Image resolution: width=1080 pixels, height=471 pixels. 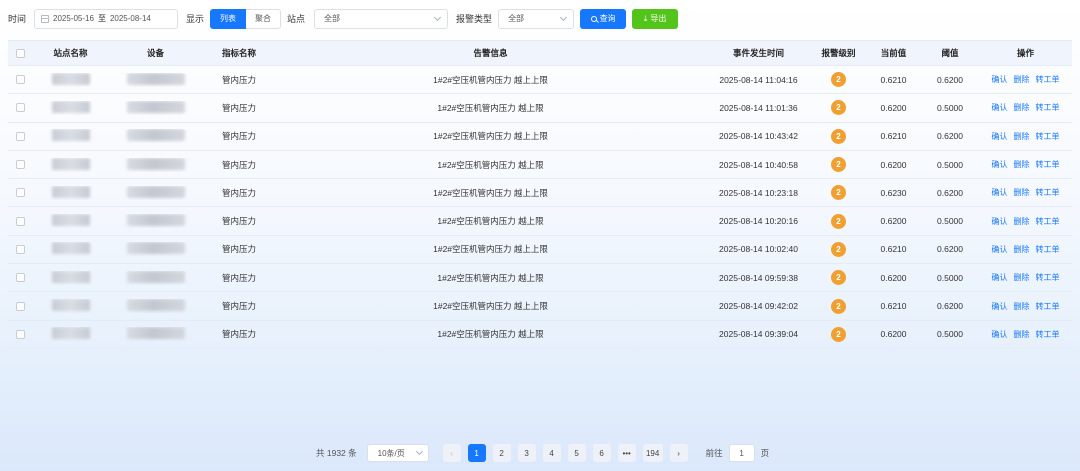 I want to click on message-cell: 1#2#空压机管内压力 越上上限, so click(x=490, y=79).